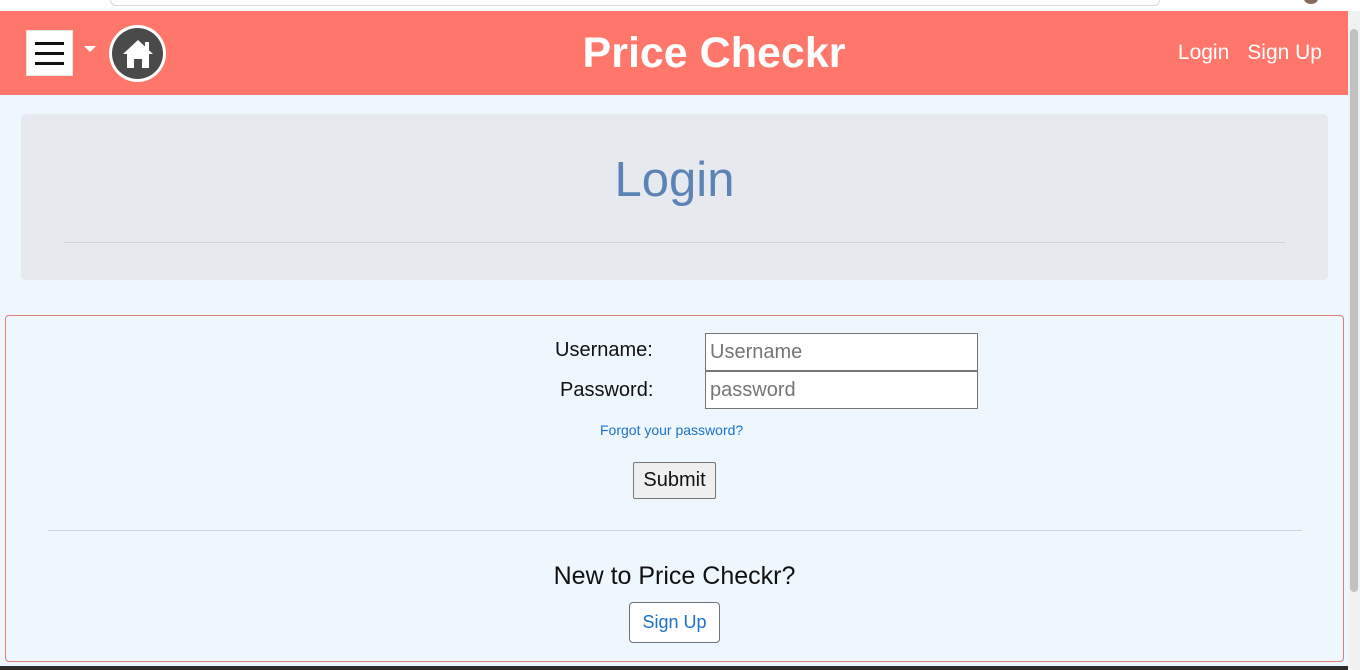 Image resolution: width=1360 pixels, height=670 pixels. Describe the element at coordinates (674, 242) in the screenshot. I see `header-divider` at that location.